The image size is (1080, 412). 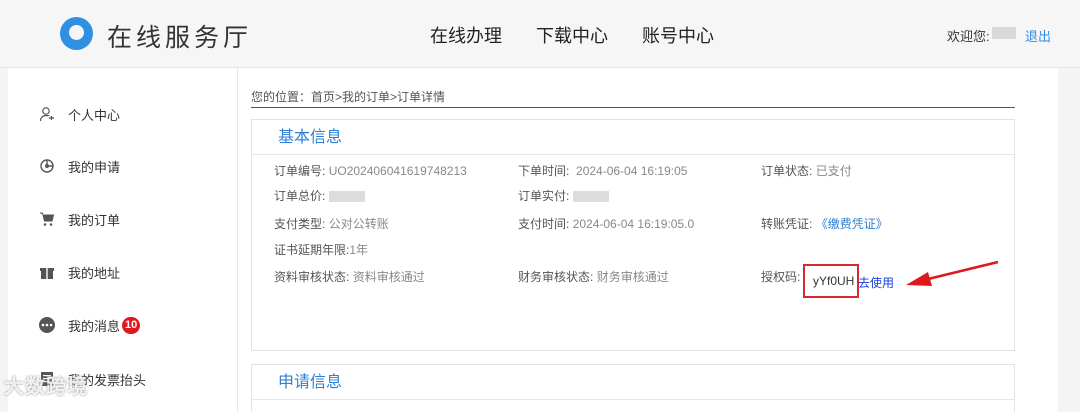 I want to click on order-status-field: 订单状态: 已支付, so click(x=806, y=170).